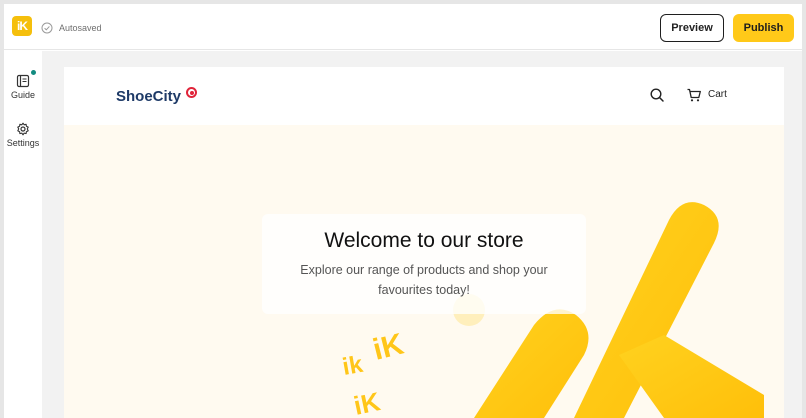 This screenshot has width=806, height=418. What do you see at coordinates (424, 96) in the screenshot?
I see `store-header: ShoeCity Cart` at bounding box center [424, 96].